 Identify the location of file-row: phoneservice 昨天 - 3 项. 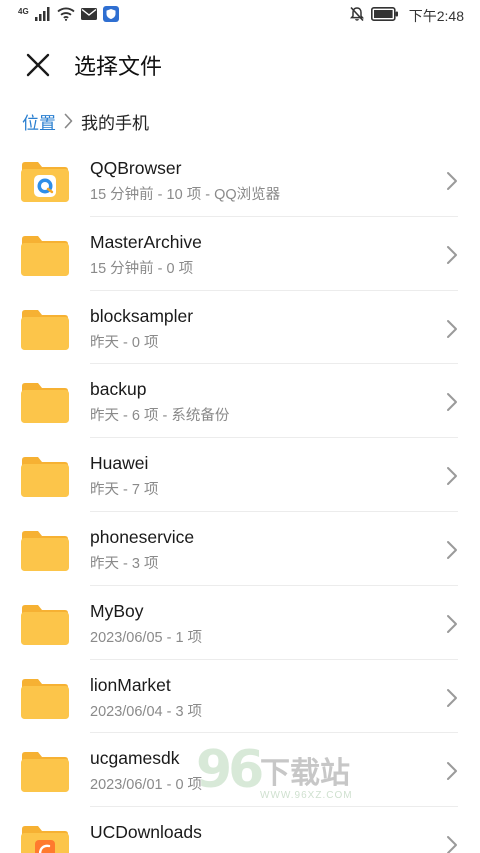
(240, 549).